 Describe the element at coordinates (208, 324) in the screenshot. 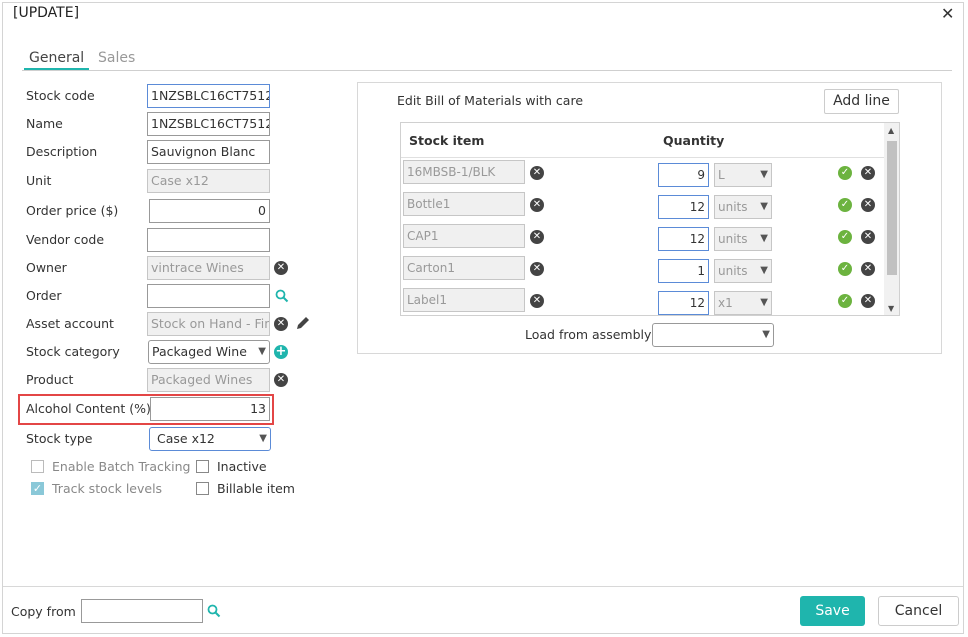

I see `asset-account-input: Stock on Hand - Fin` at that location.